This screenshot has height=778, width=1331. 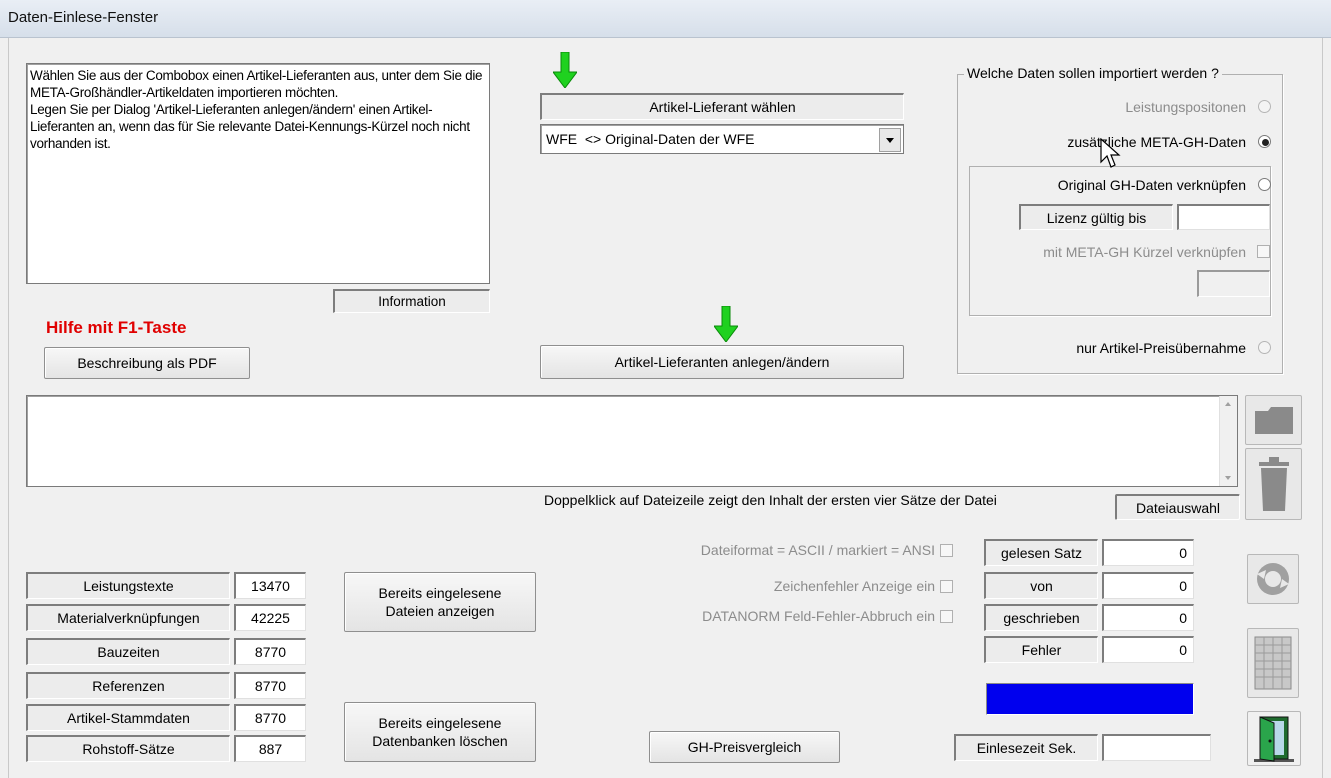 What do you see at coordinates (128, 585) in the screenshot?
I see `stat-label: Leistungstexte` at bounding box center [128, 585].